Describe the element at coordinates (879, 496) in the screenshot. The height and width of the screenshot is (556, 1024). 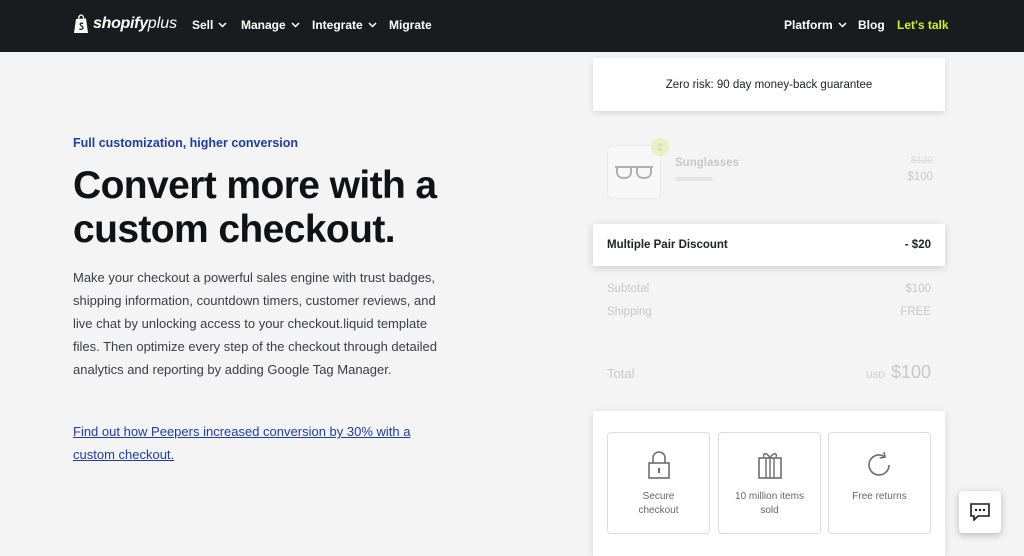
I see `trust-badge-label: Free returns` at that location.